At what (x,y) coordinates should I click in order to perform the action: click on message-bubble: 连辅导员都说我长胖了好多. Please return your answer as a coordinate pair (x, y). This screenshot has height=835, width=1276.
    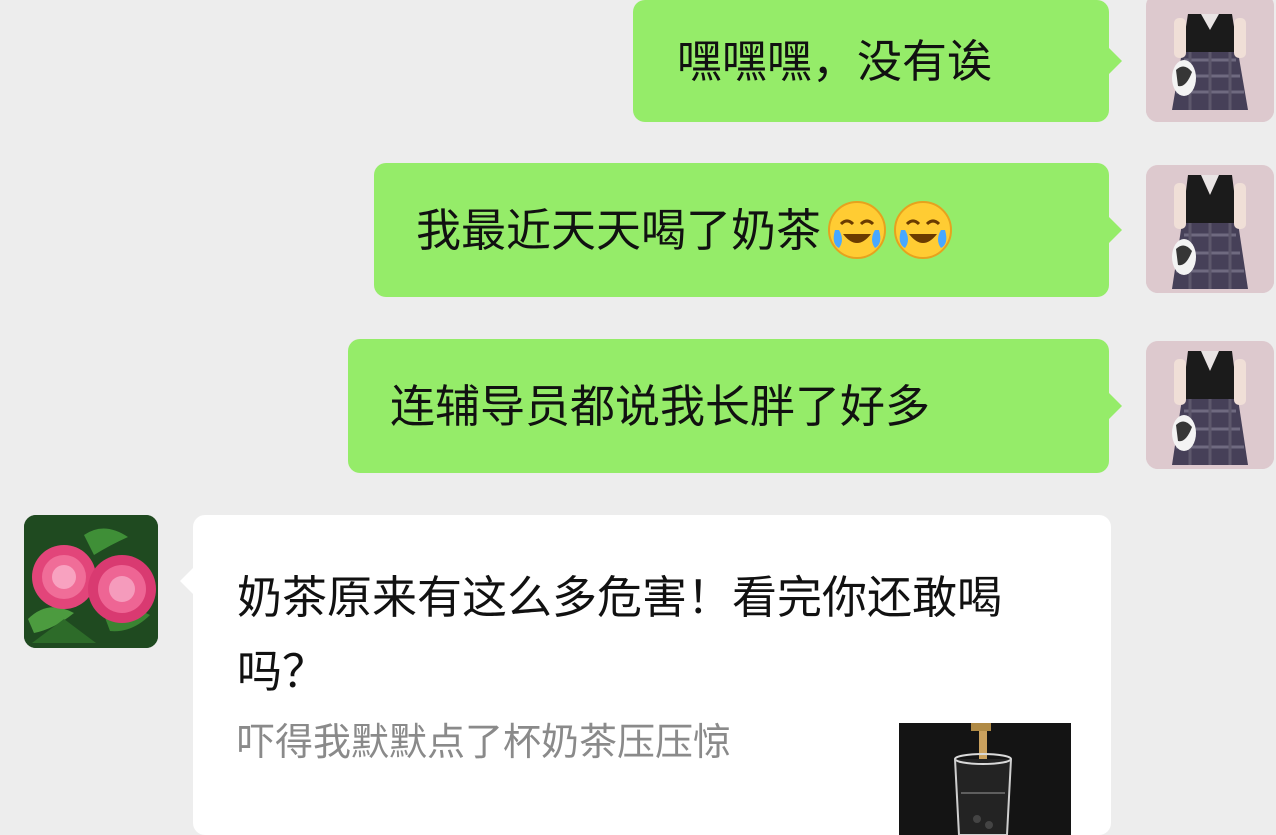
    Looking at the image, I should click on (735, 406).